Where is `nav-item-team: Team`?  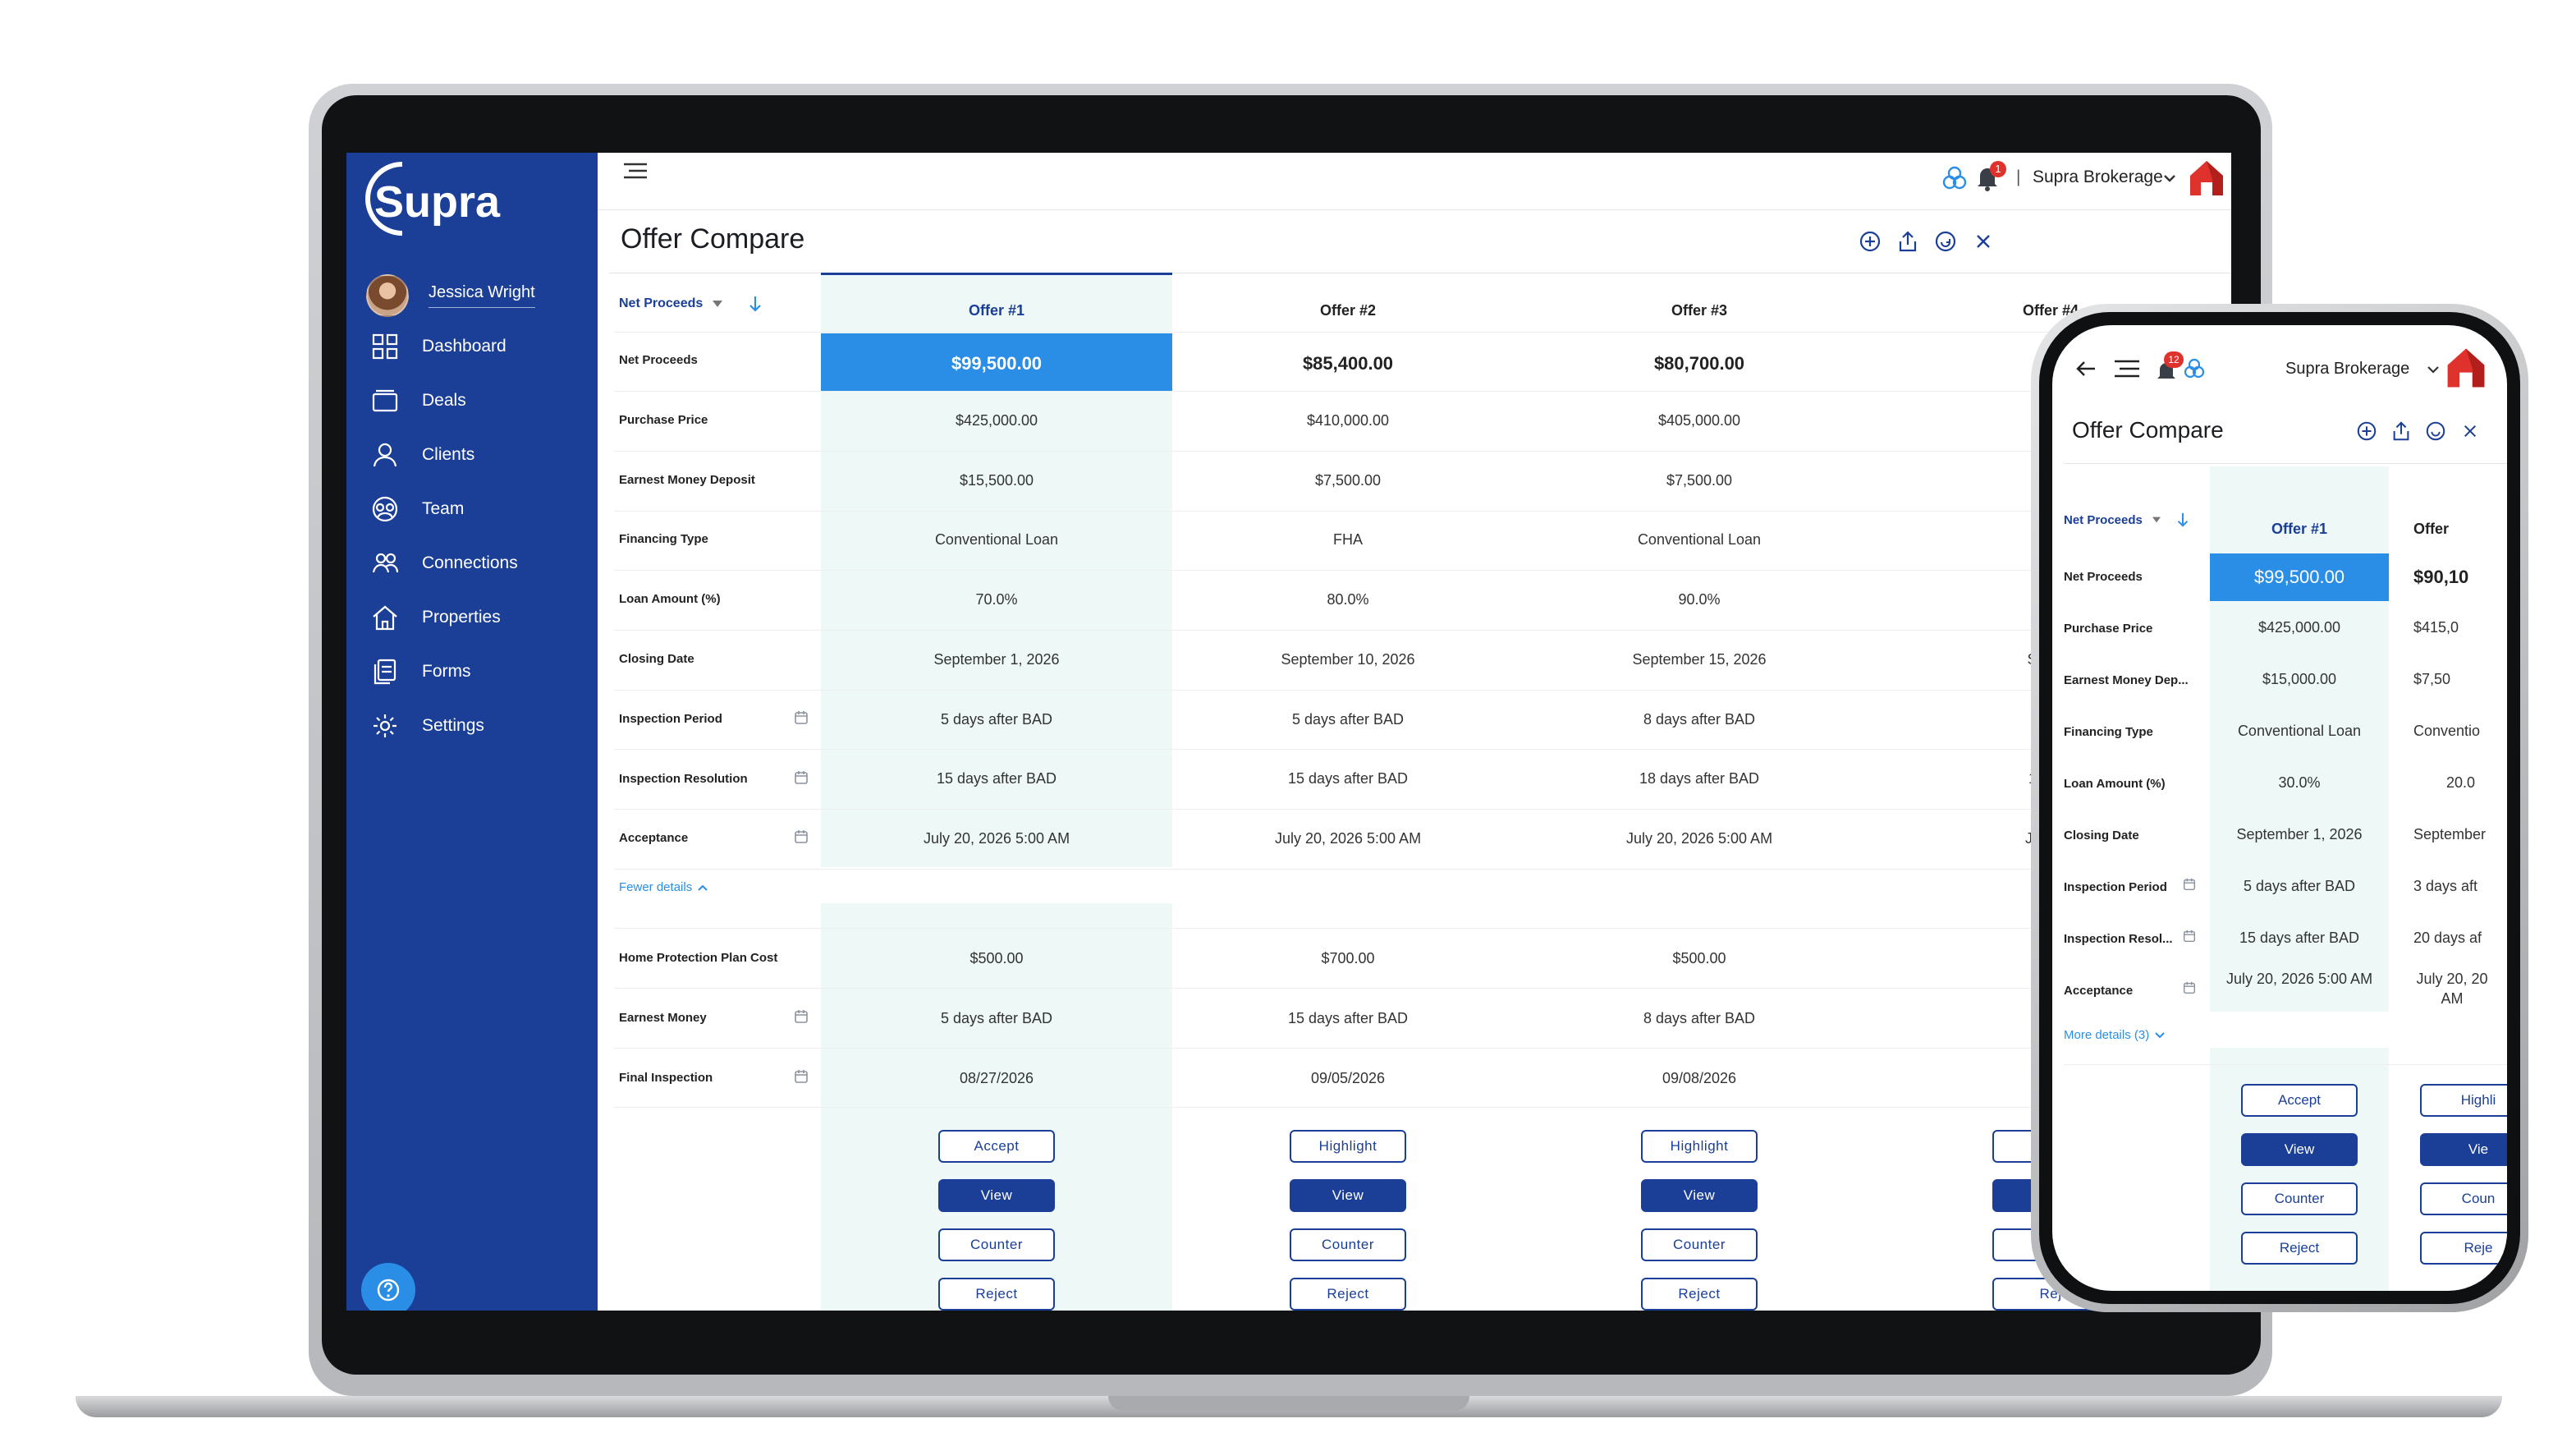
nav-item-team: Team is located at coordinates (418, 510).